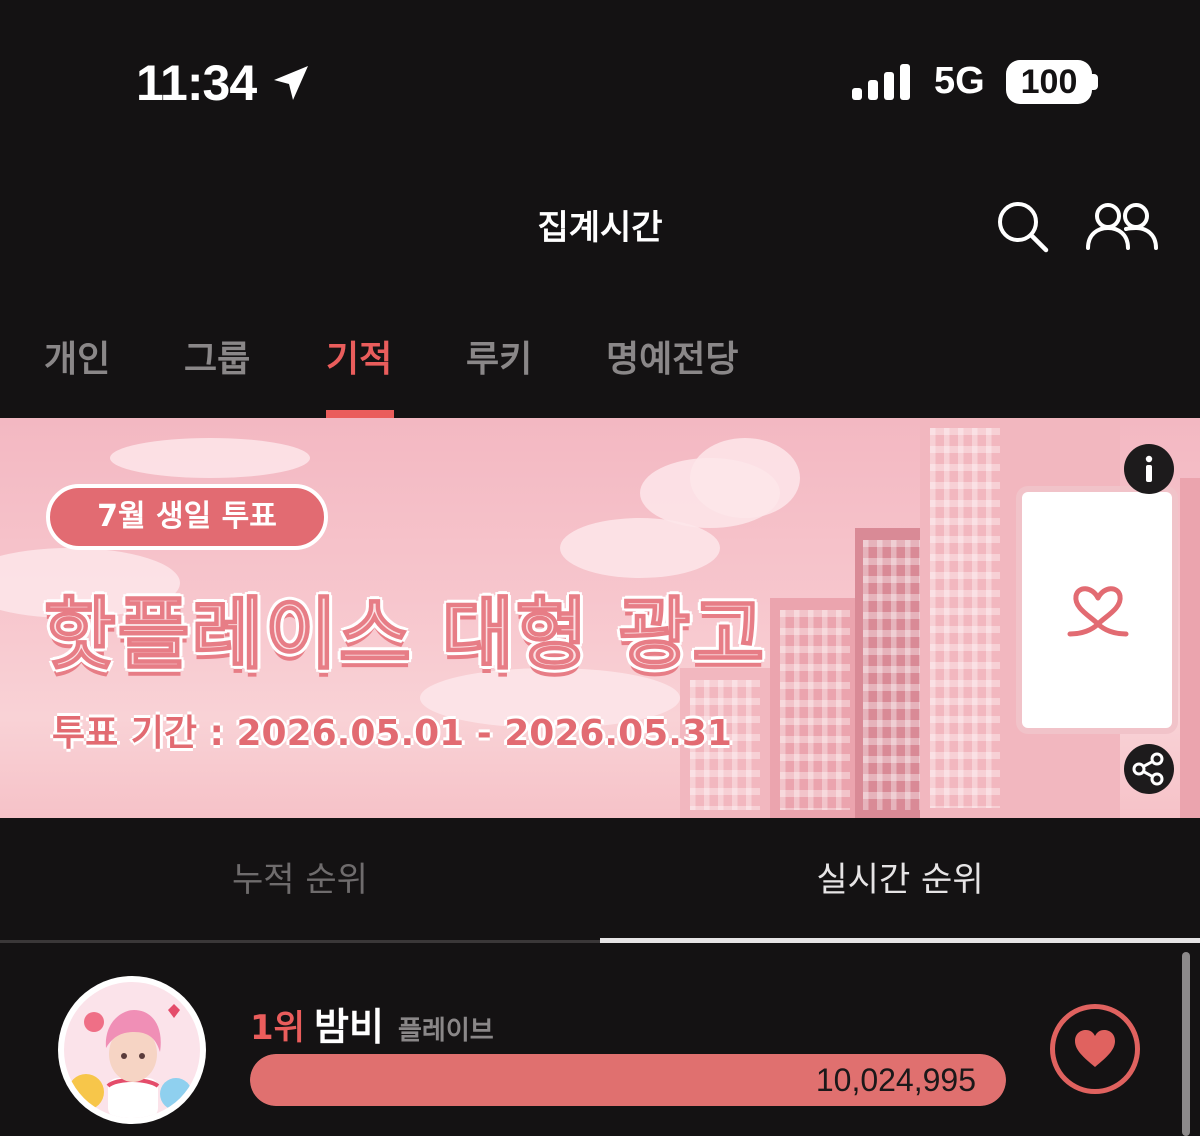  Describe the element at coordinates (672, 356) in the screenshot. I see `tab-hall-of-fame: 명예전당` at that location.